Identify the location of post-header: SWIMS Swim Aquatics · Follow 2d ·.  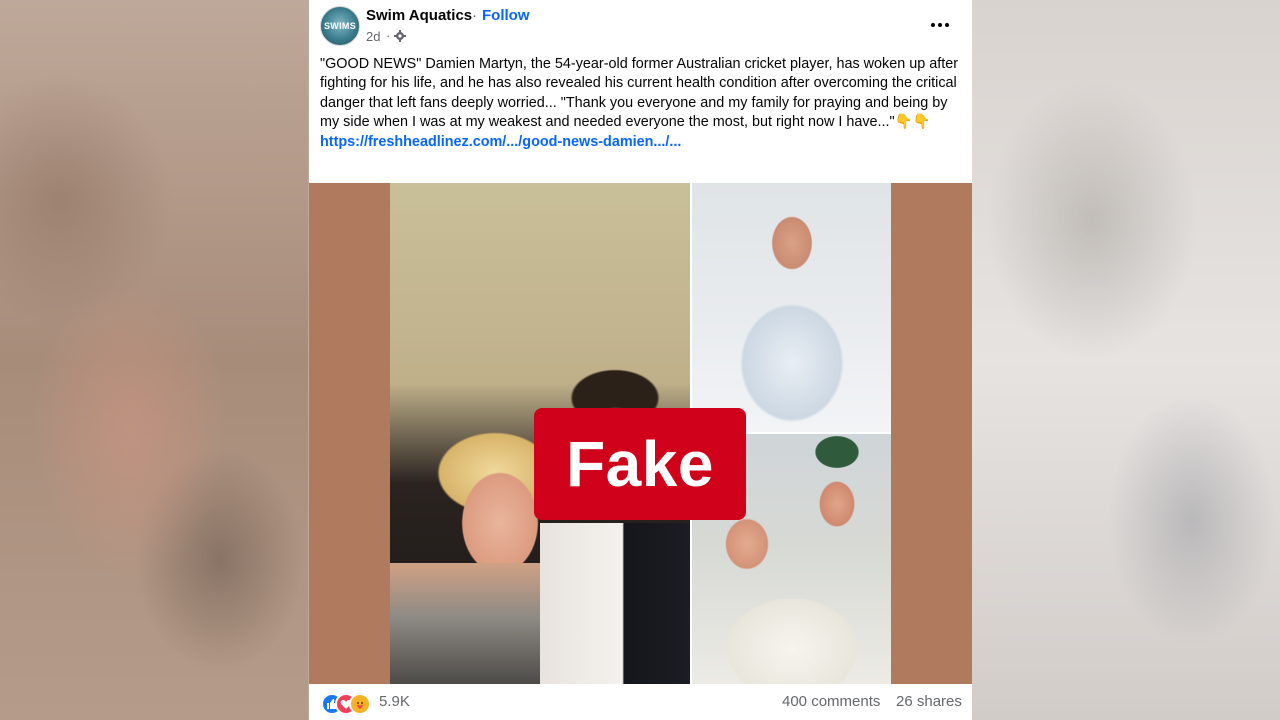
(640, 25).